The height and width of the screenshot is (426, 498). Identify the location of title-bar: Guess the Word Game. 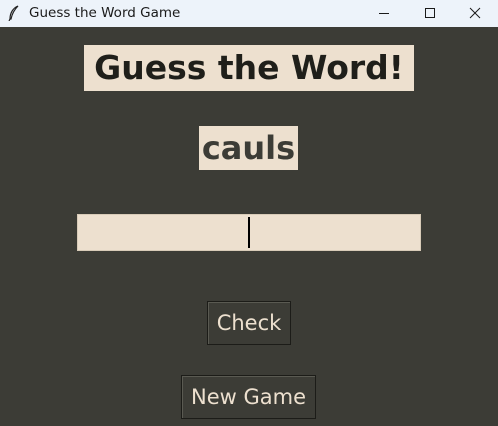
(249, 13).